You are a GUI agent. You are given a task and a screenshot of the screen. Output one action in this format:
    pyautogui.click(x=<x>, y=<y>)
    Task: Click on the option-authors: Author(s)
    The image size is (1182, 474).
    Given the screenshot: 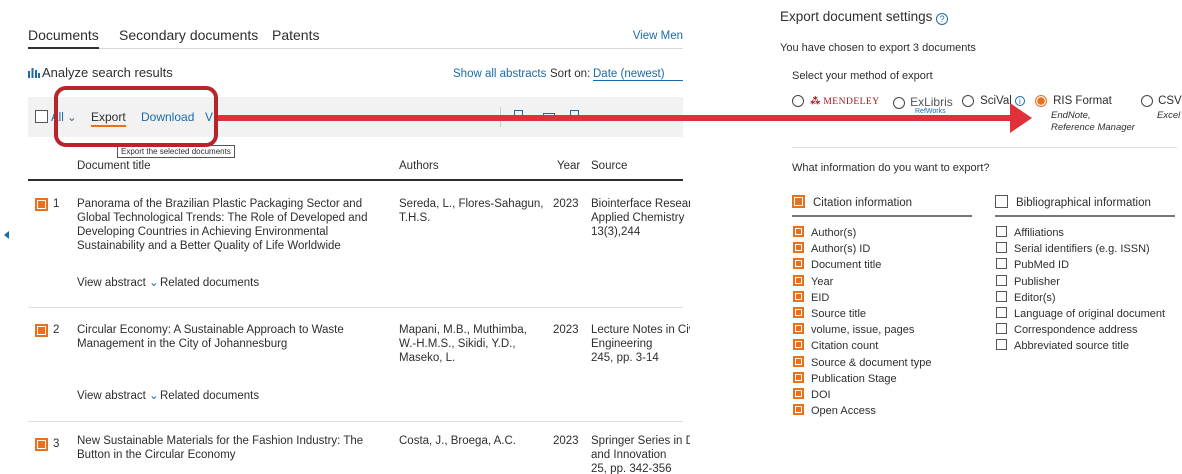 What is the action you would take?
    pyautogui.click(x=862, y=234)
    